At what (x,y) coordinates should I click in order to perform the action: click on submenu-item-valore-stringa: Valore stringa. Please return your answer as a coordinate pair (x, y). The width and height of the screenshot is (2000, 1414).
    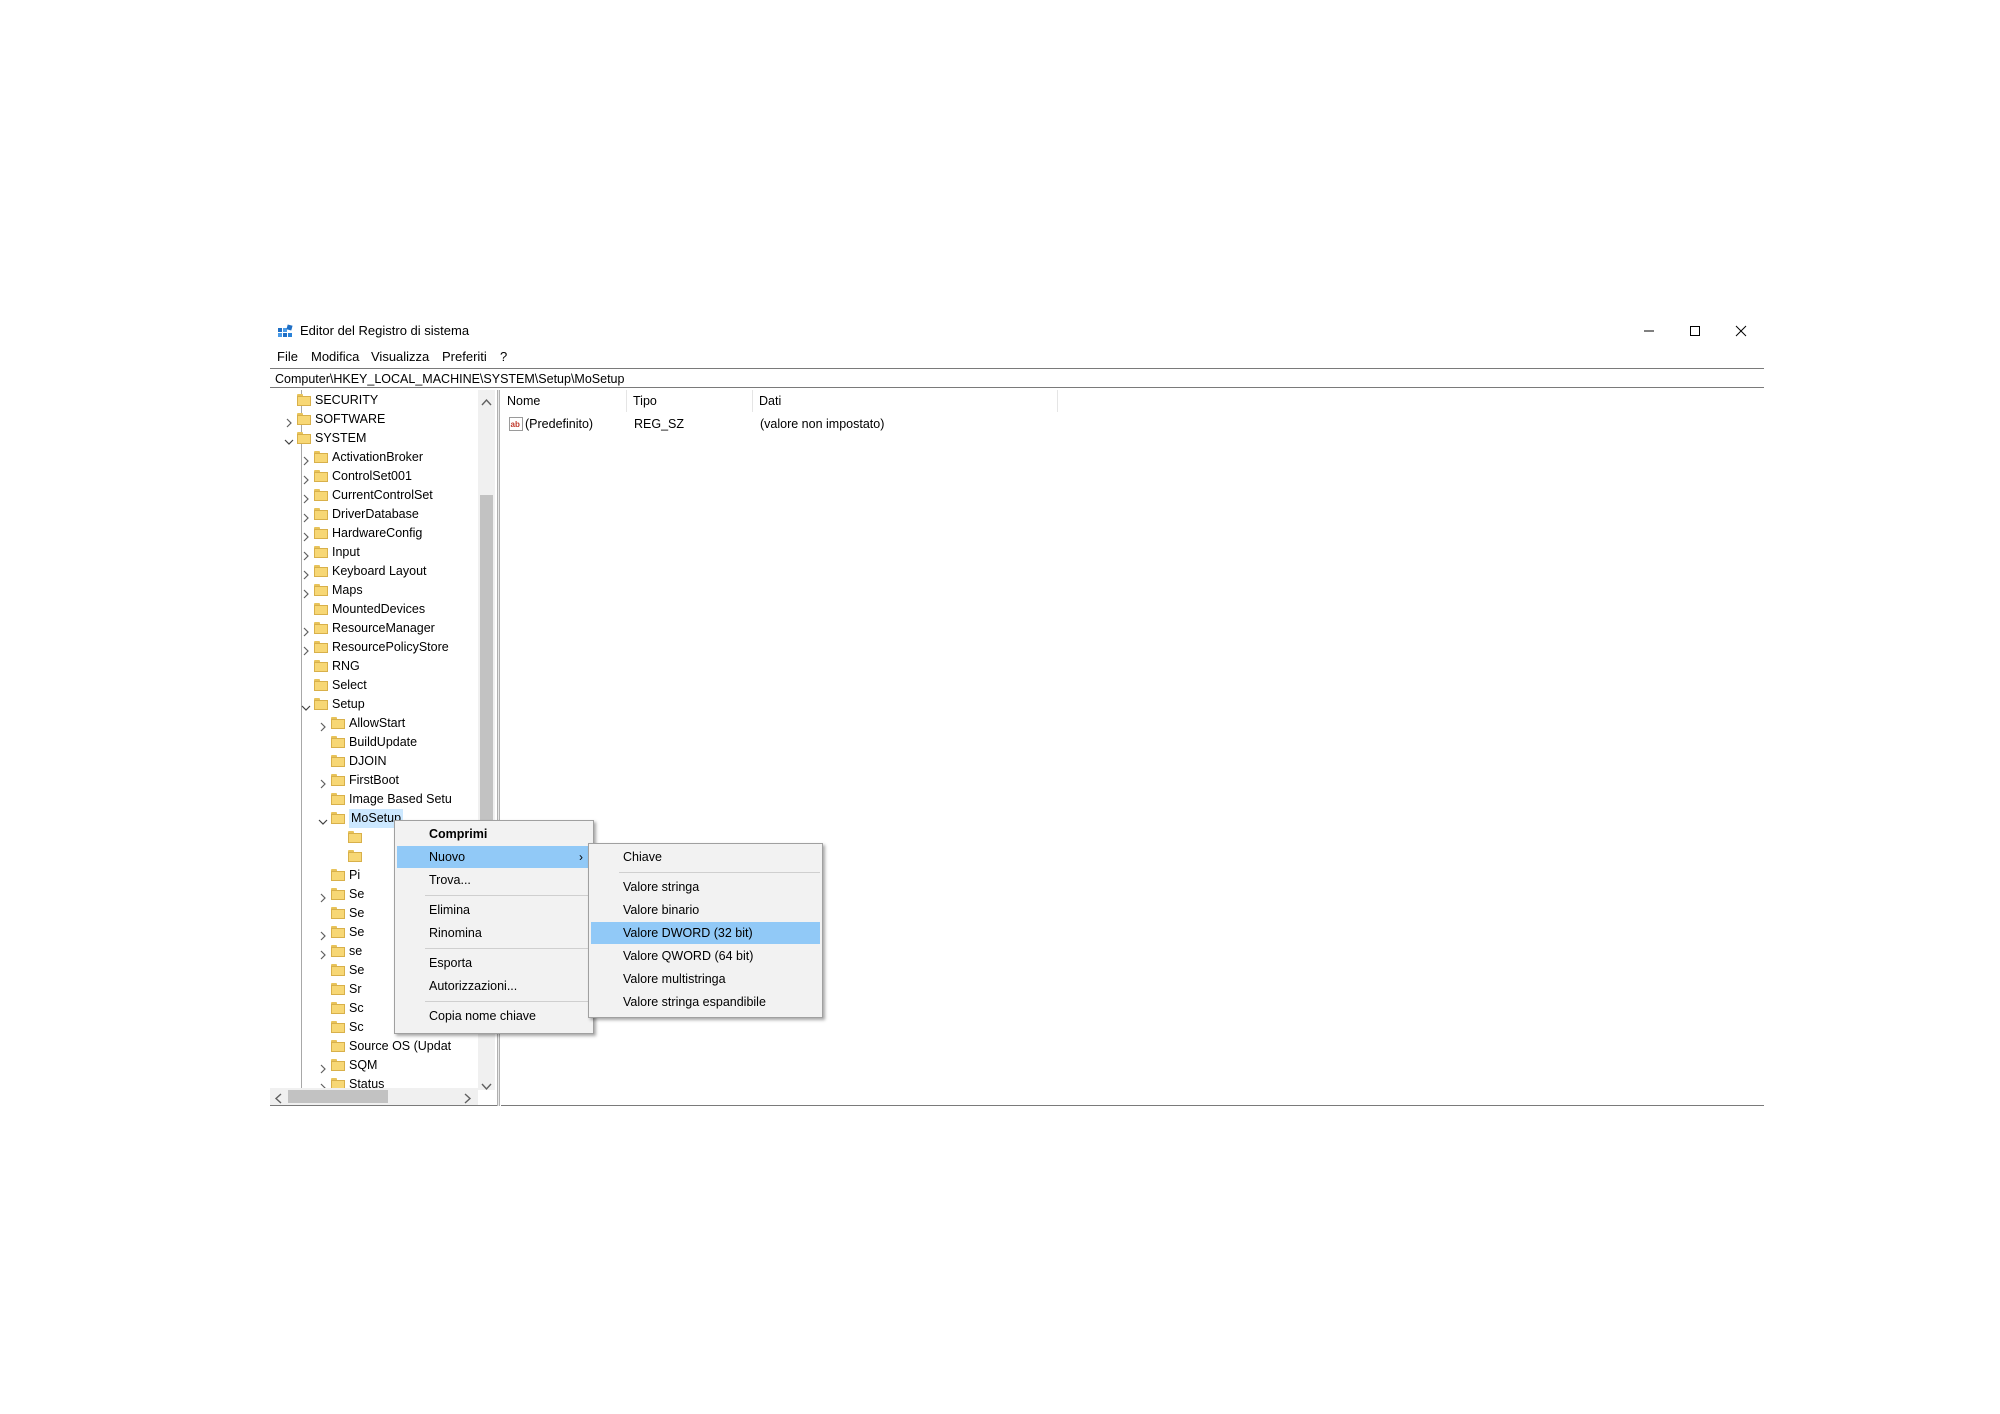
    Looking at the image, I should click on (705, 887).